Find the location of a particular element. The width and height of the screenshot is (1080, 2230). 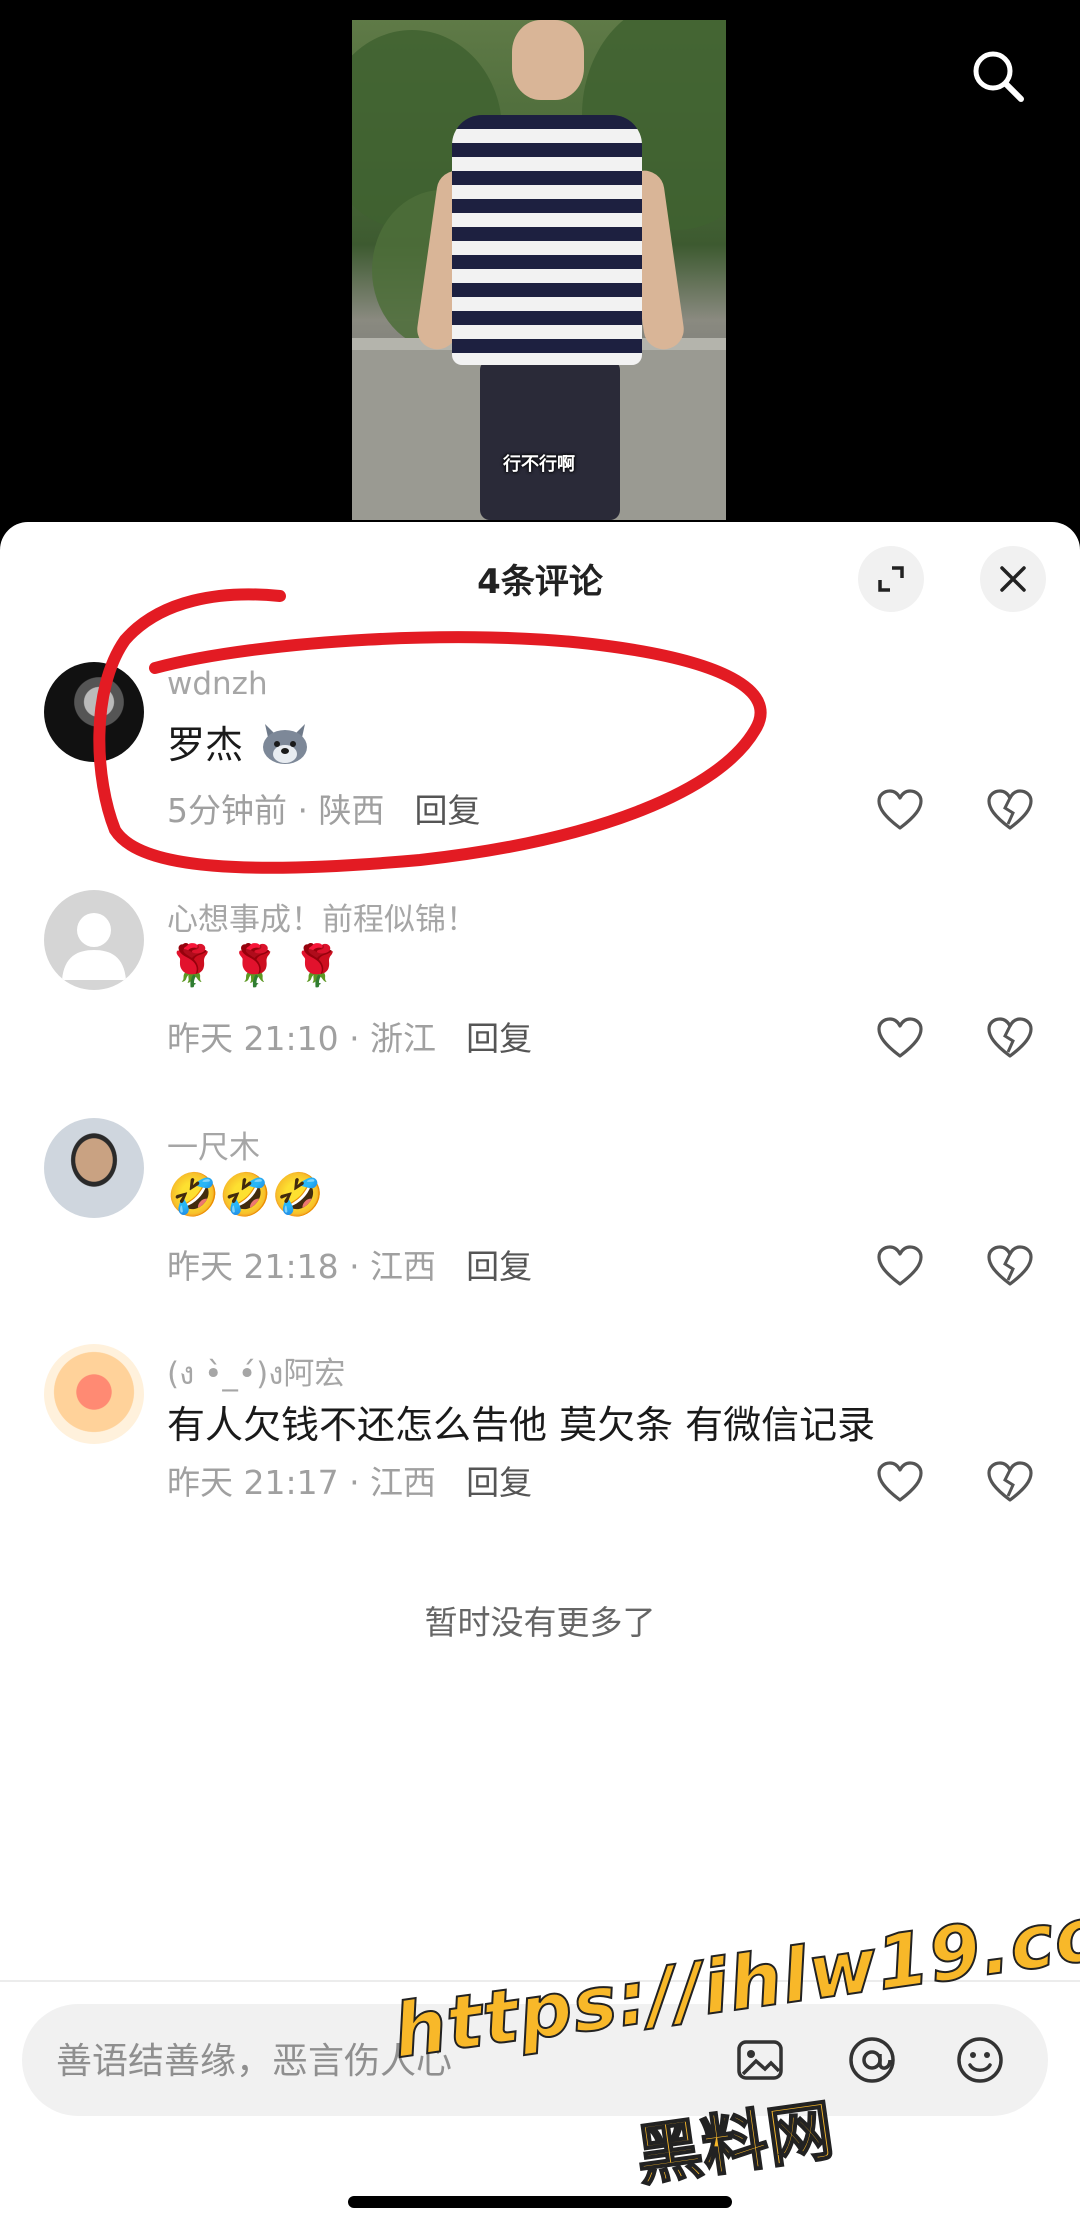

comment-item: 一尺木 🤣🤣🤣 昨天 21:18 · 江西 回复 is located at coordinates (540, 1203).